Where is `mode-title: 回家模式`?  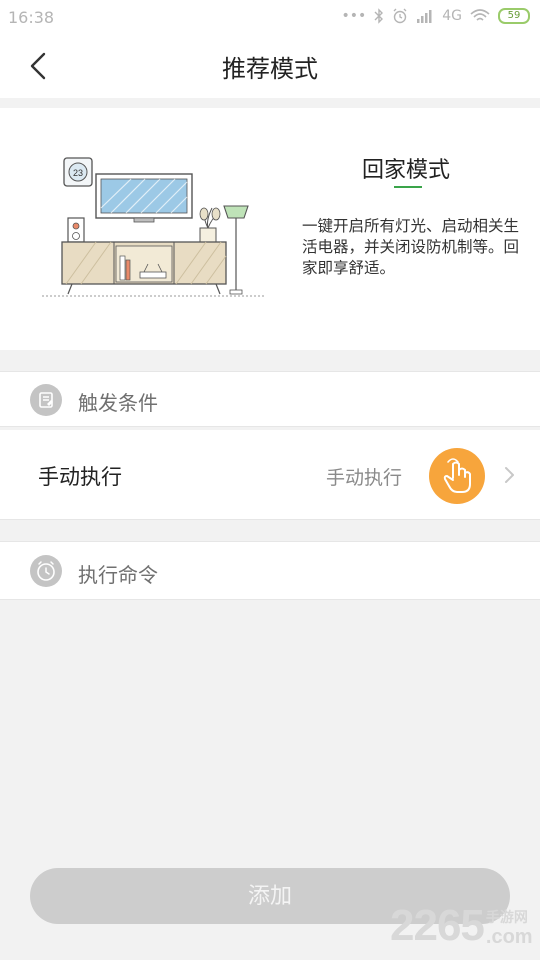
mode-title: 回家模式 is located at coordinates (406, 170).